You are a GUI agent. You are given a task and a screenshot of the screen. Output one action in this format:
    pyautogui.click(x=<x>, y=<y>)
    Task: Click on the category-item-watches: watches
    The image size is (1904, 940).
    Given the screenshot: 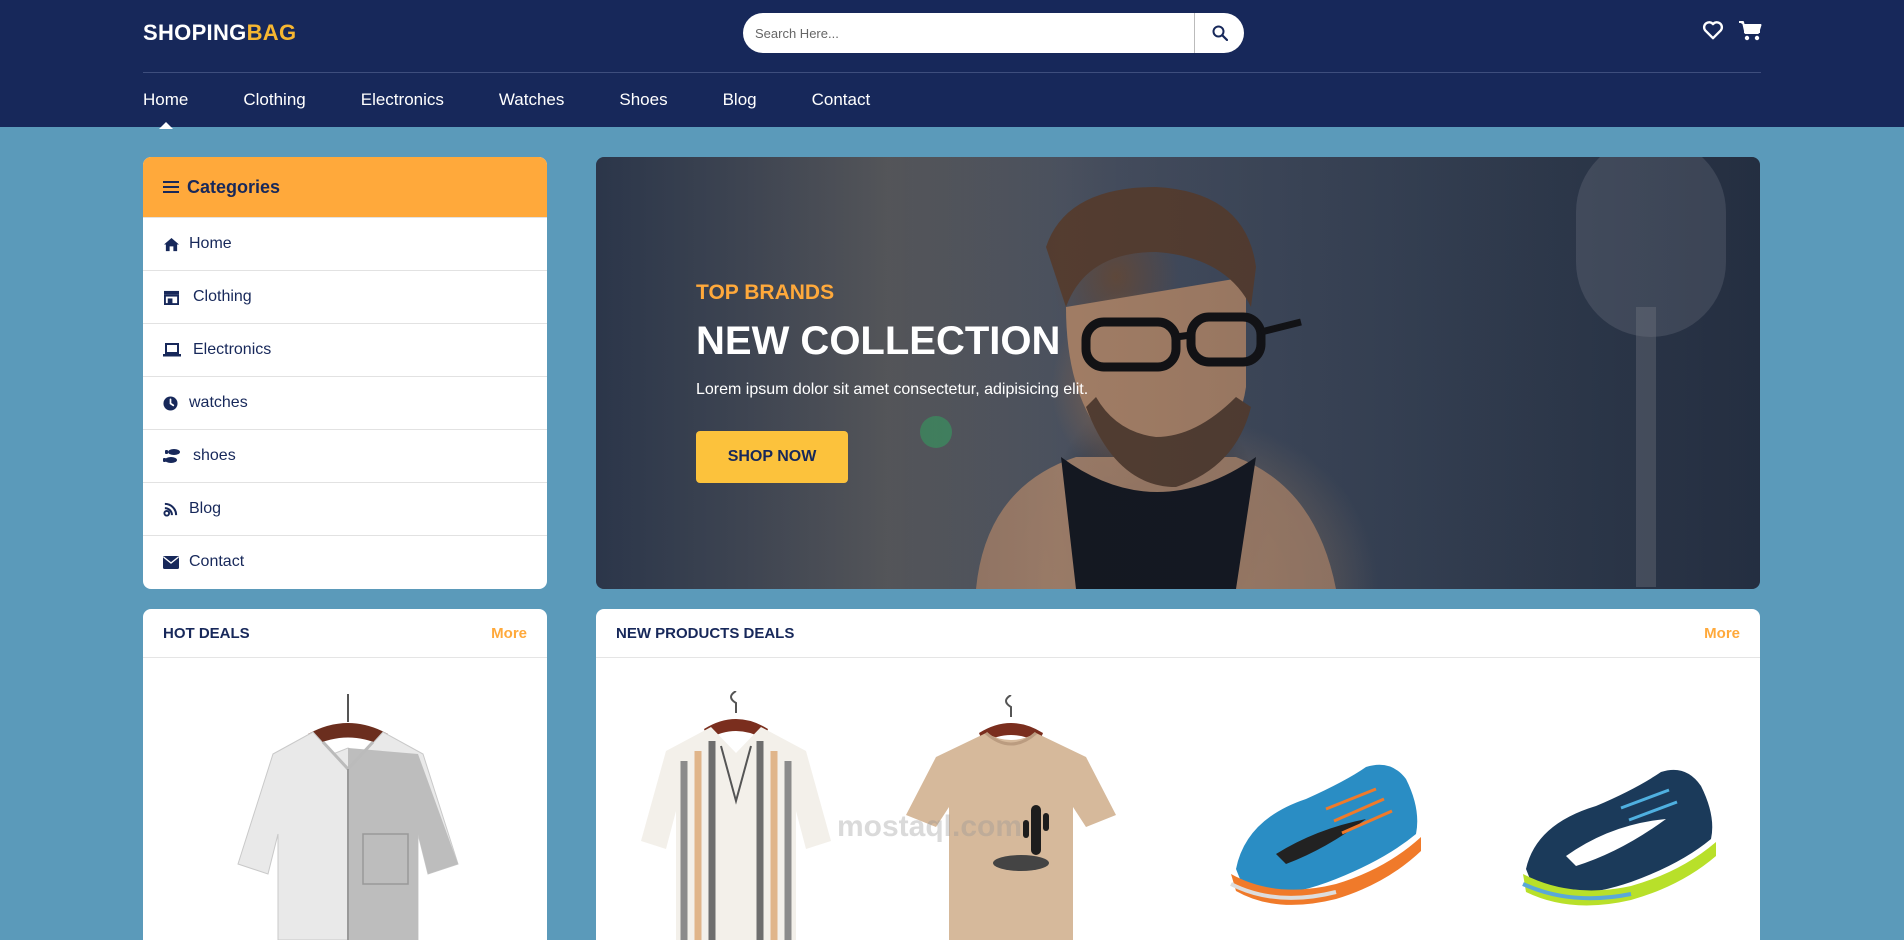 What is the action you would take?
    pyautogui.click(x=345, y=402)
    